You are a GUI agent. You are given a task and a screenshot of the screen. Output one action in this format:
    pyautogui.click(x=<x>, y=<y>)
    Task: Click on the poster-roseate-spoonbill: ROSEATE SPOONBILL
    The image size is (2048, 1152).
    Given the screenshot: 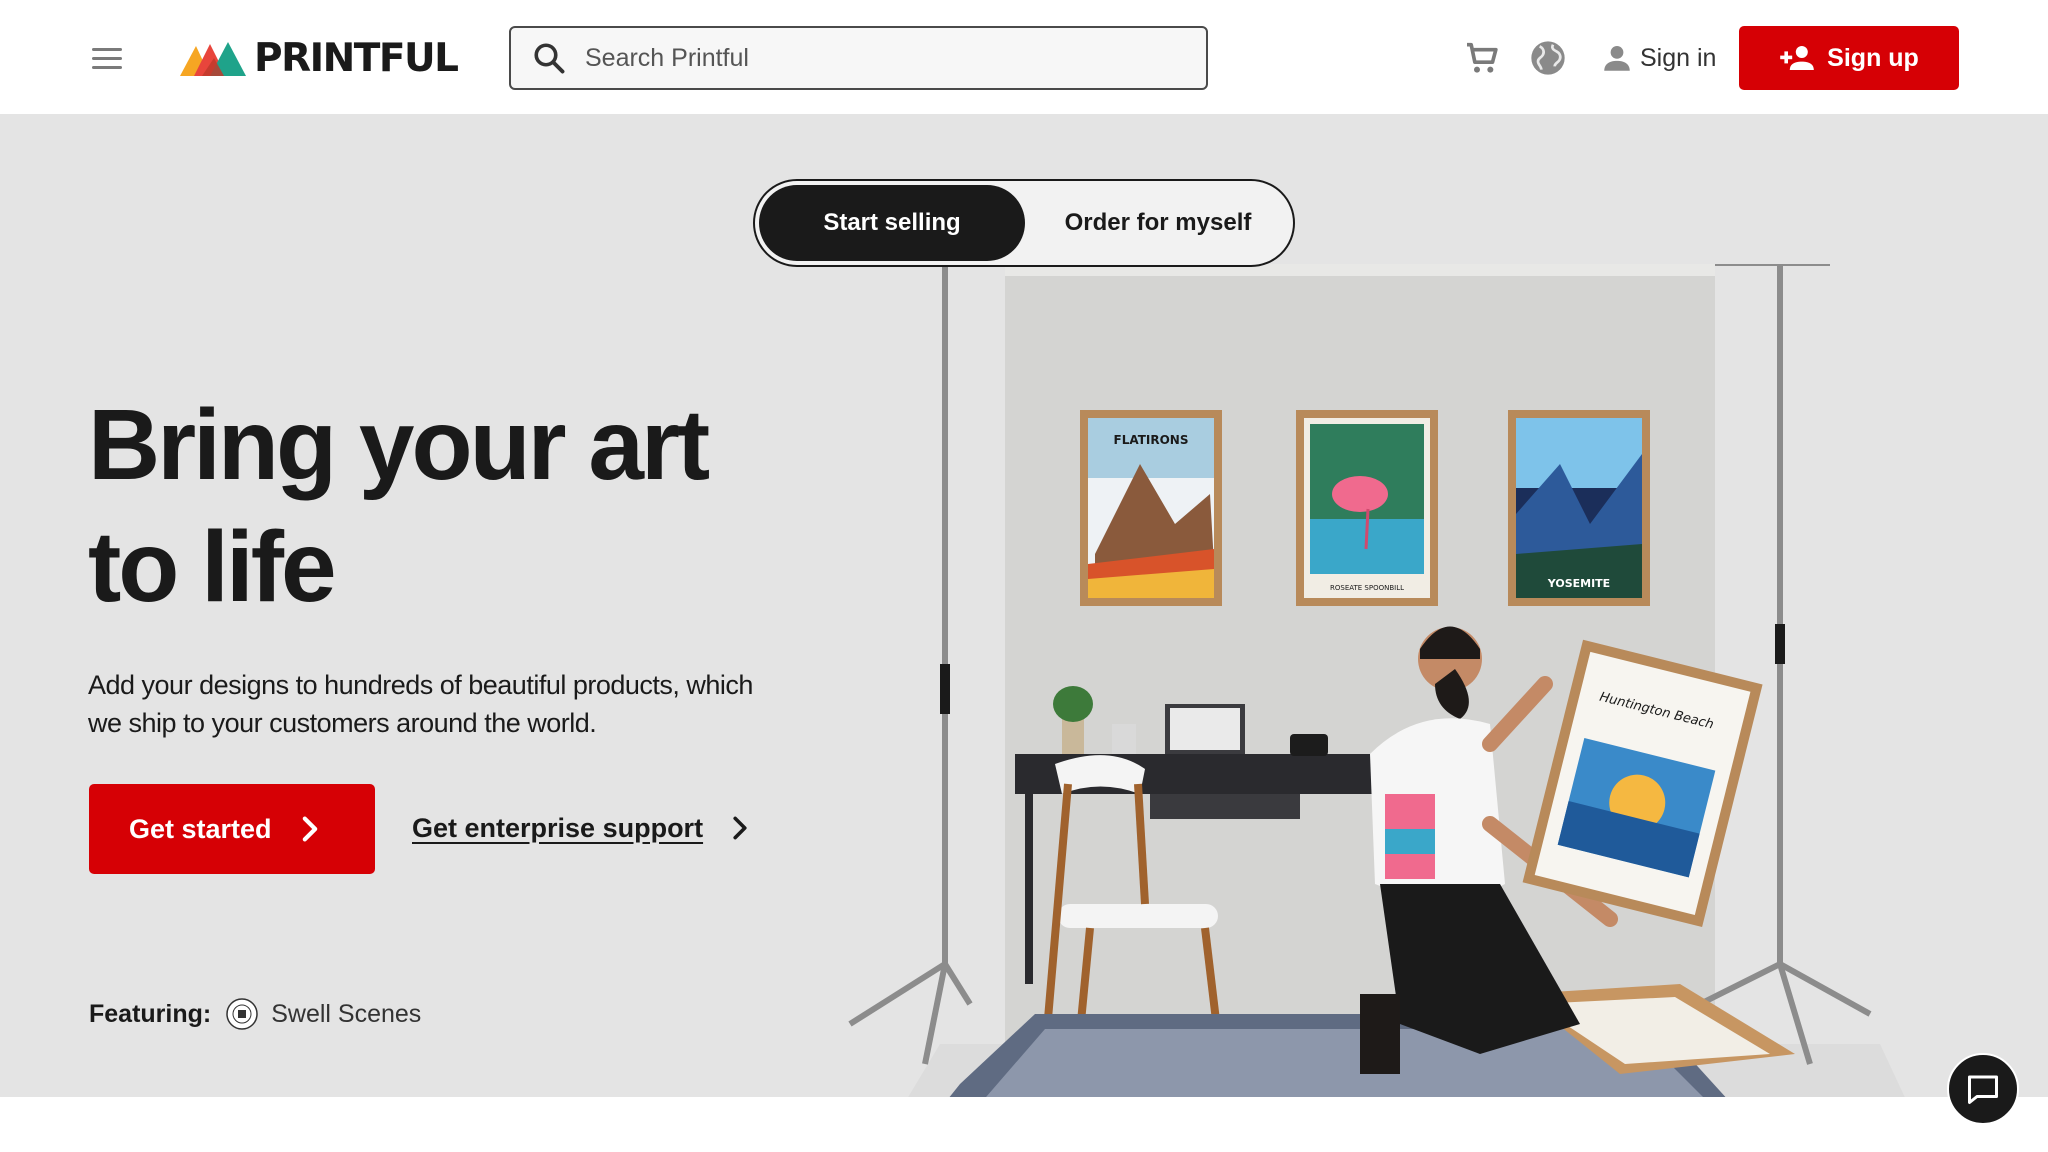 What is the action you would take?
    pyautogui.click(x=1367, y=508)
    